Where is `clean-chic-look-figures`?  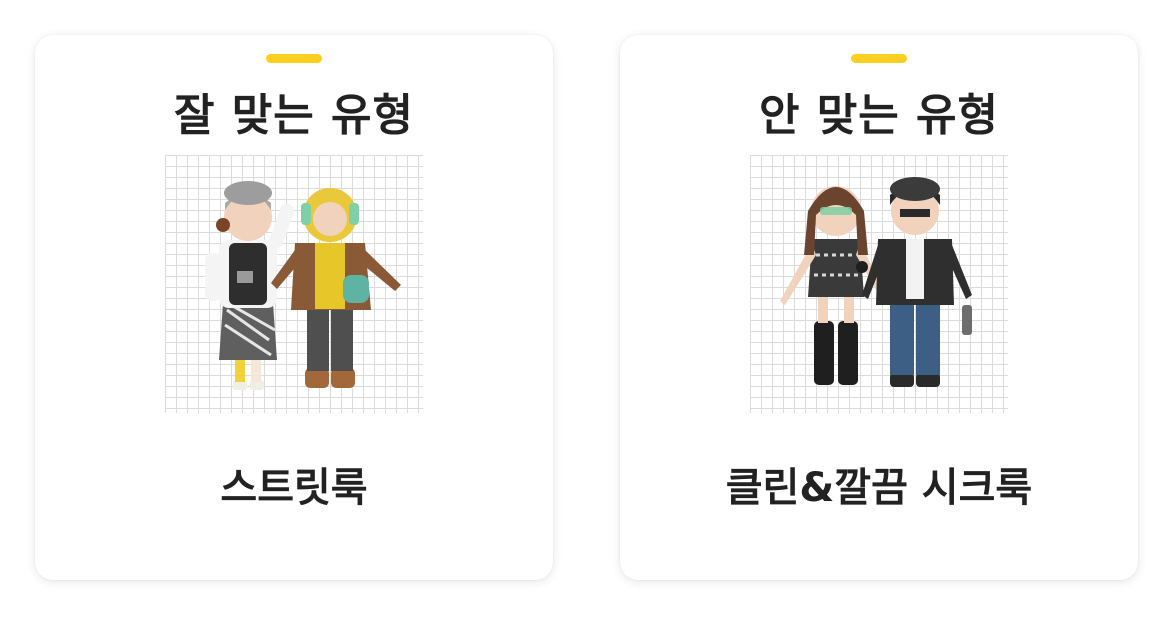
clean-chic-look-figures is located at coordinates (876, 282).